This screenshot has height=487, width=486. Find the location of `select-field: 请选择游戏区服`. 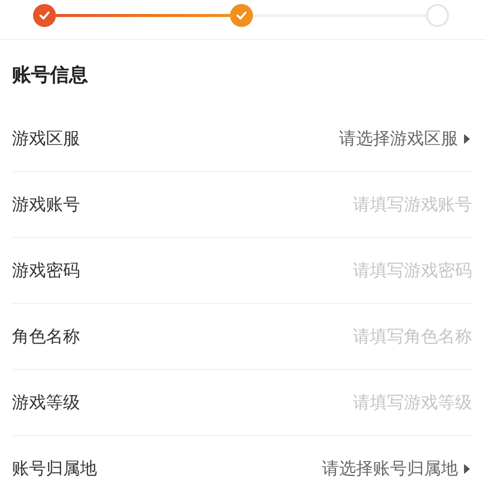

select-field: 请选择游戏区服 is located at coordinates (404, 138).